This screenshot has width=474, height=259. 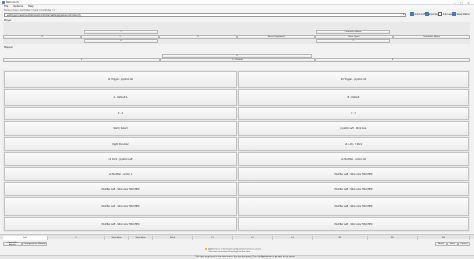 What do you see at coordinates (120, 79) in the screenshot?
I see `mapping-left-1: L1 Trigger - Joystick Alt` at bounding box center [120, 79].